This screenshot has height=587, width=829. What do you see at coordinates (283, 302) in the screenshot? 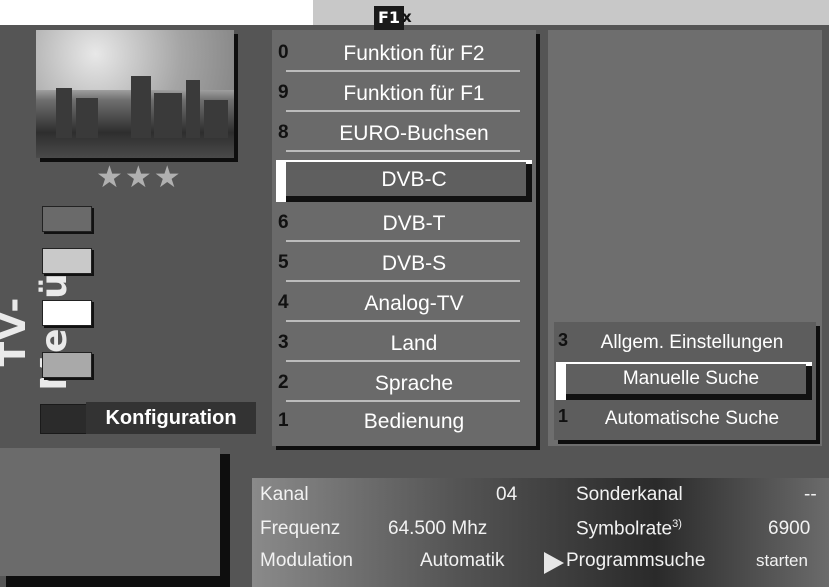
I see `menu-item-number: 4` at bounding box center [283, 302].